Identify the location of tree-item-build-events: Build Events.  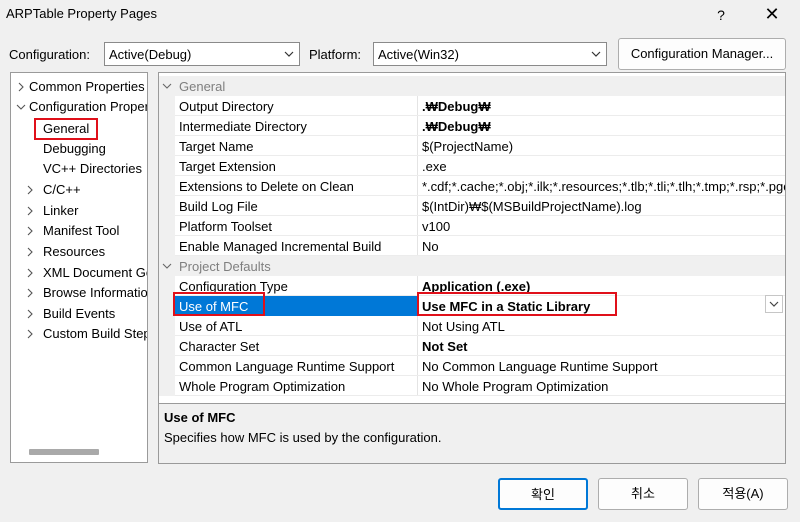
(86, 314).